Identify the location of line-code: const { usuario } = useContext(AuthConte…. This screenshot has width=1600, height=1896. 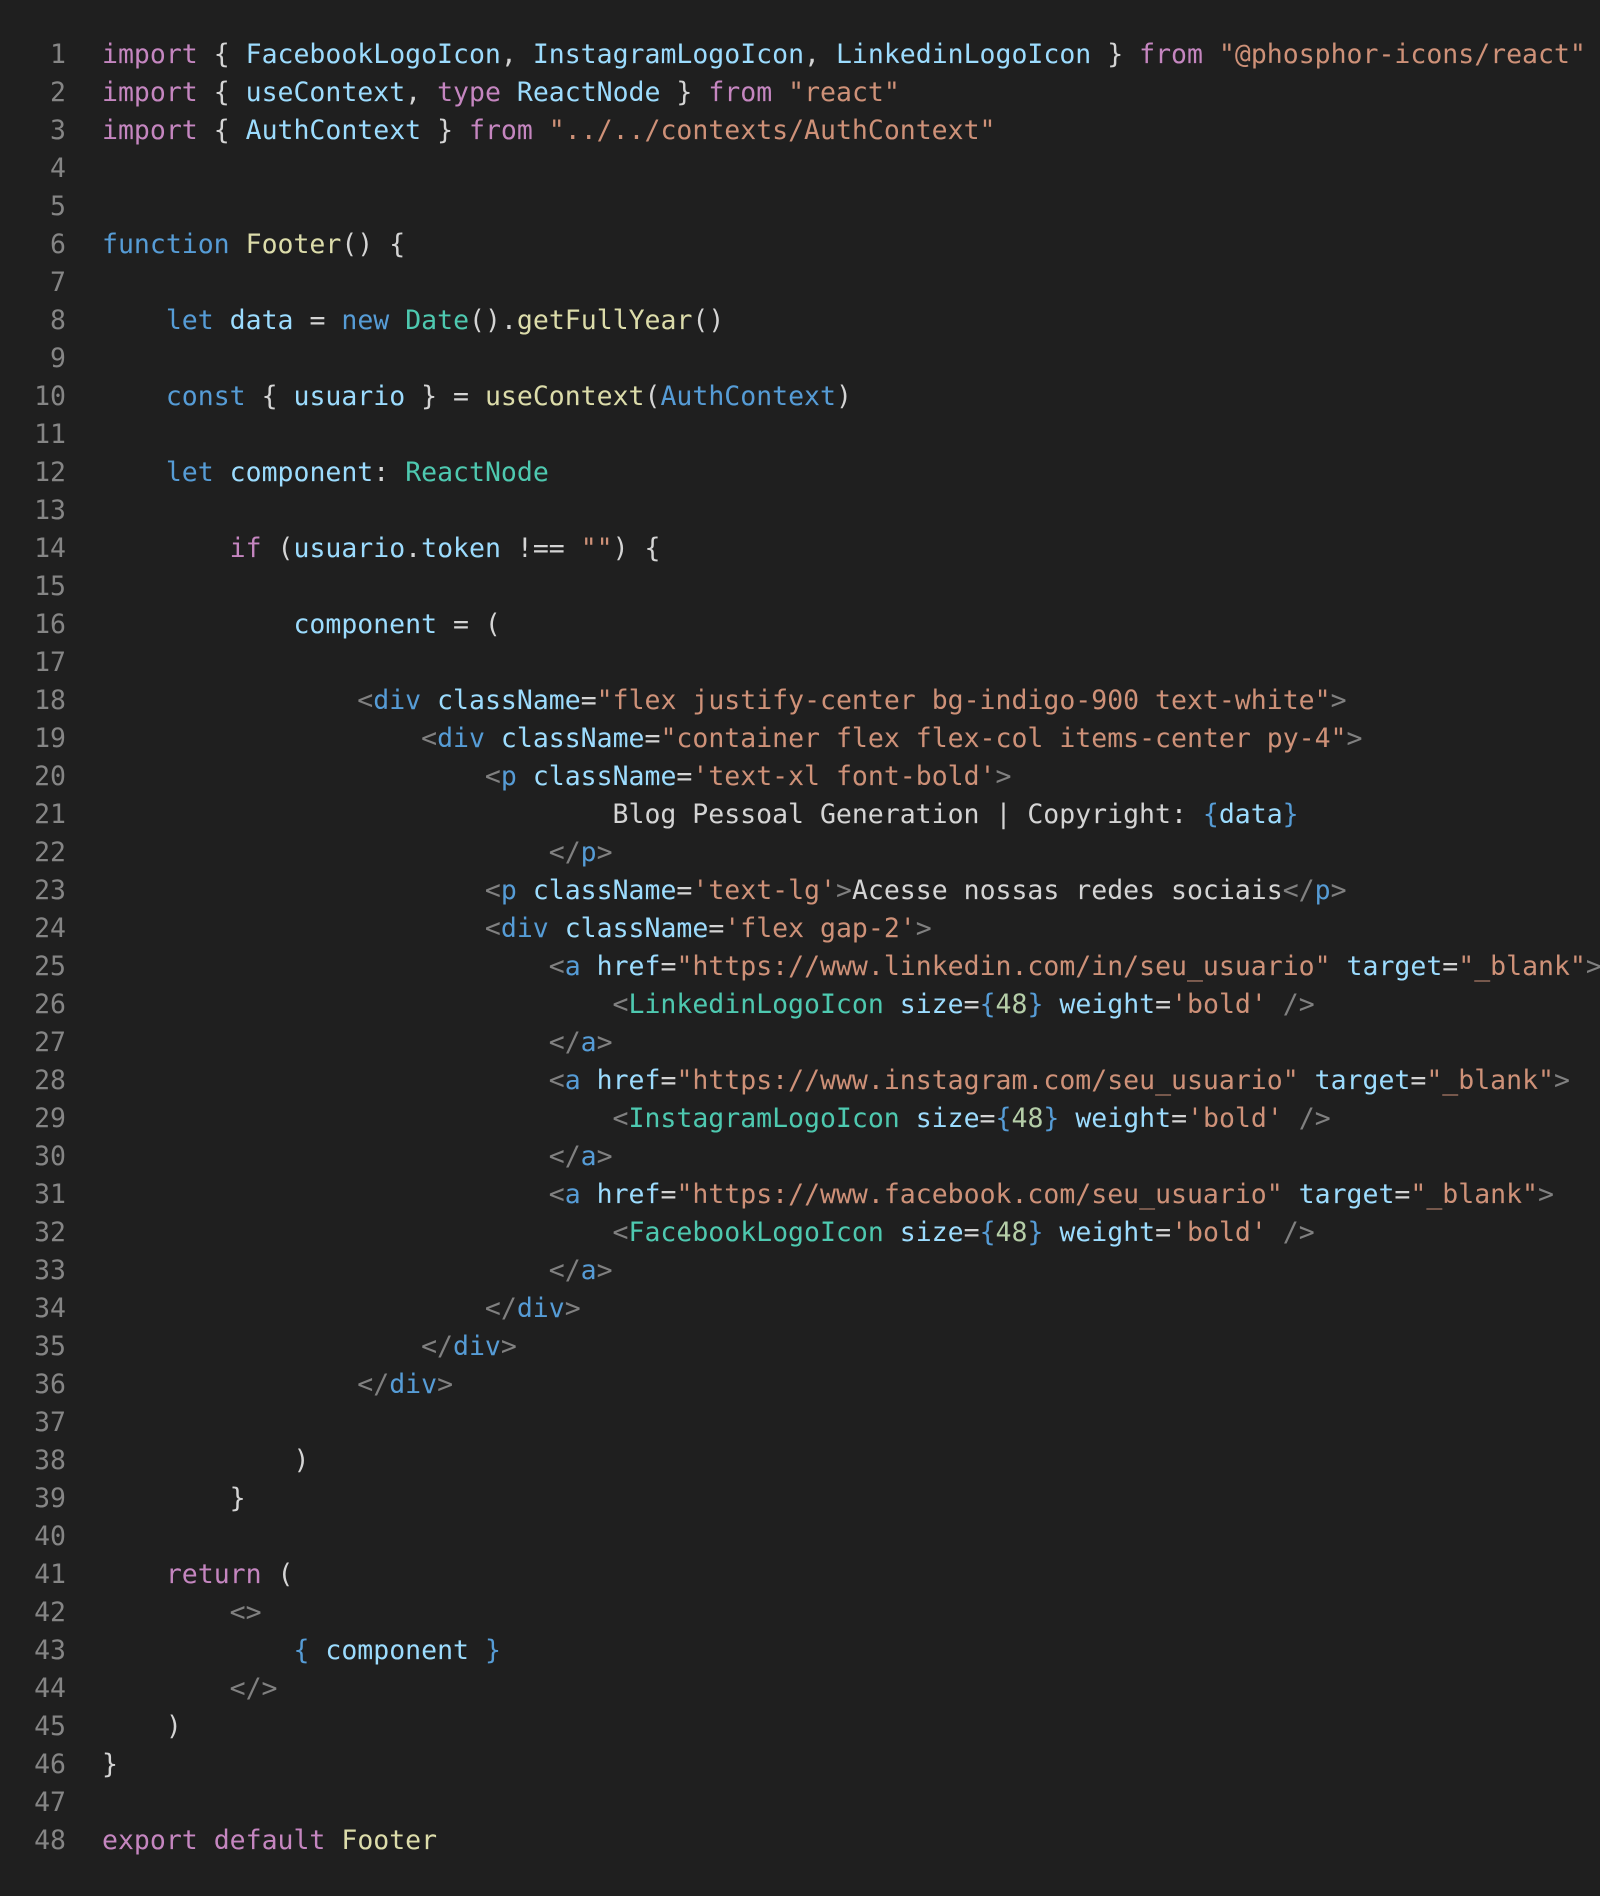
(851, 397).